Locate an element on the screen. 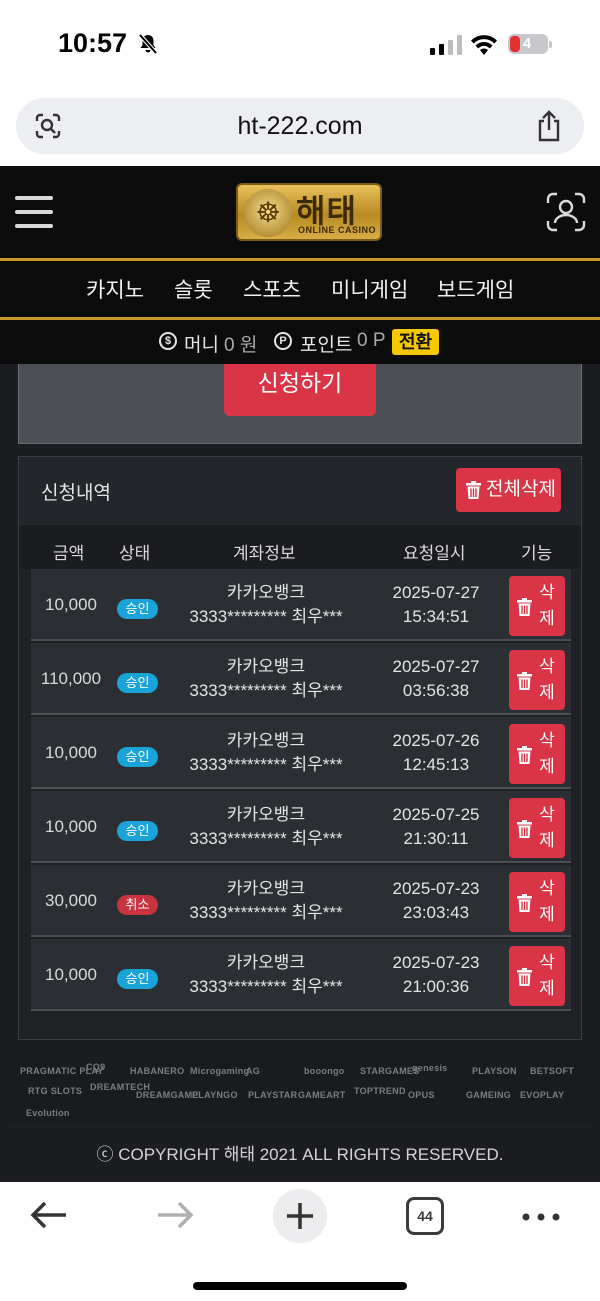  row-requested-at: 2025-07-23 21:00:36 is located at coordinates (436, 975).